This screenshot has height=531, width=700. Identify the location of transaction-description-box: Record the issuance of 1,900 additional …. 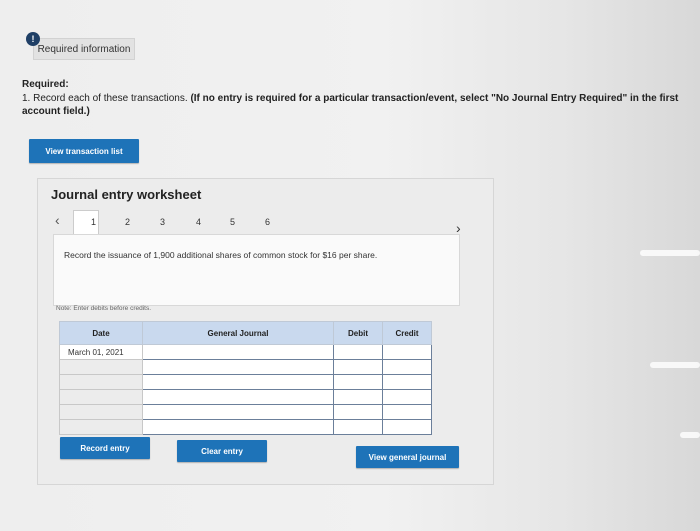
(256, 270).